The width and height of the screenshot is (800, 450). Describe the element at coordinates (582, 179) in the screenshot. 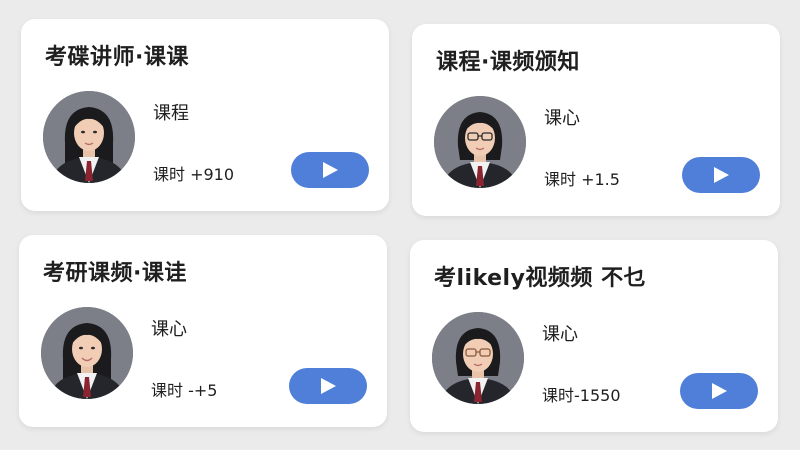

I see `card-hours: 课时 +1.5` at that location.